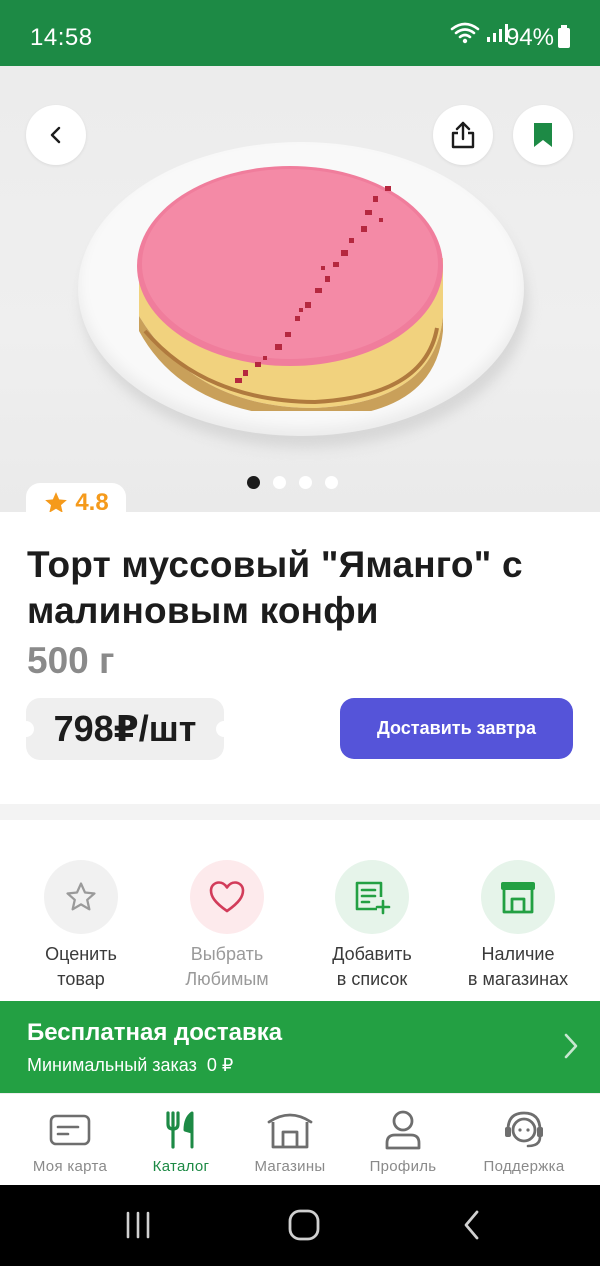  What do you see at coordinates (403, 1130) in the screenshot?
I see `profile-icon` at bounding box center [403, 1130].